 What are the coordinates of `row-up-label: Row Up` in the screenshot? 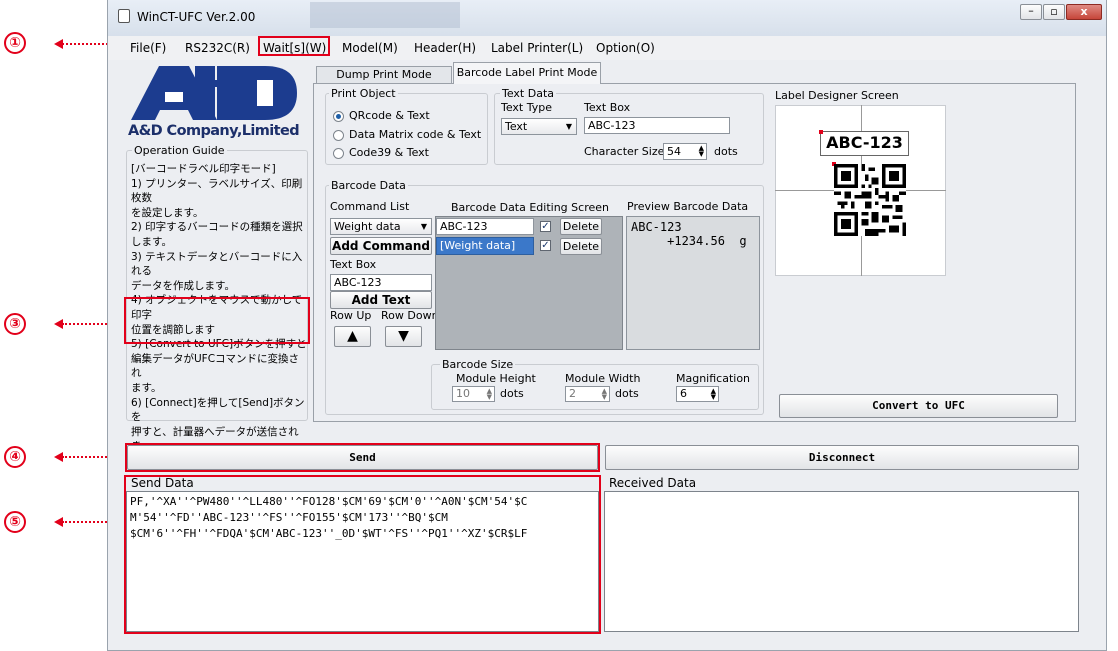 It's located at (351, 315).